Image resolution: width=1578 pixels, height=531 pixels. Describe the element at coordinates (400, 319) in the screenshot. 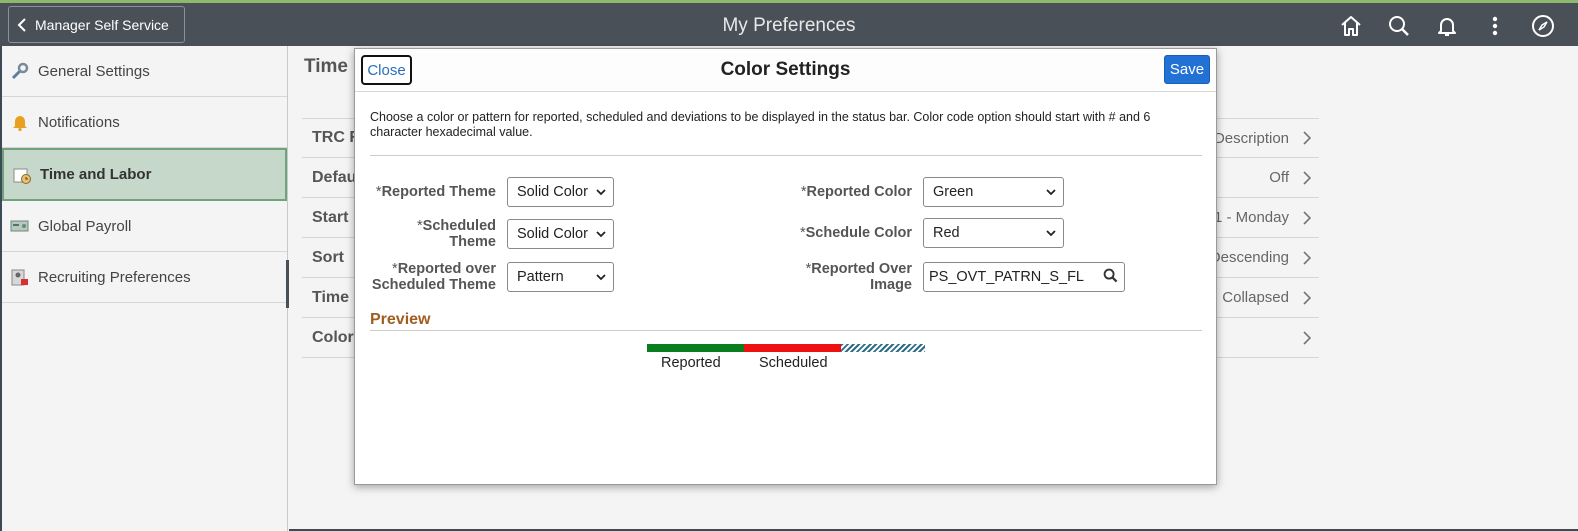

I see `preview-title: Preview` at that location.